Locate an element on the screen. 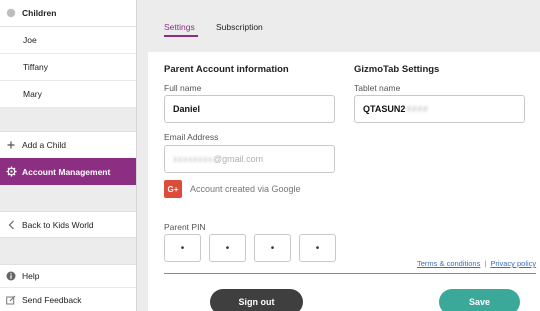 The height and width of the screenshot is (311, 540). parent-pin-label: Parent PIN is located at coordinates (185, 227).